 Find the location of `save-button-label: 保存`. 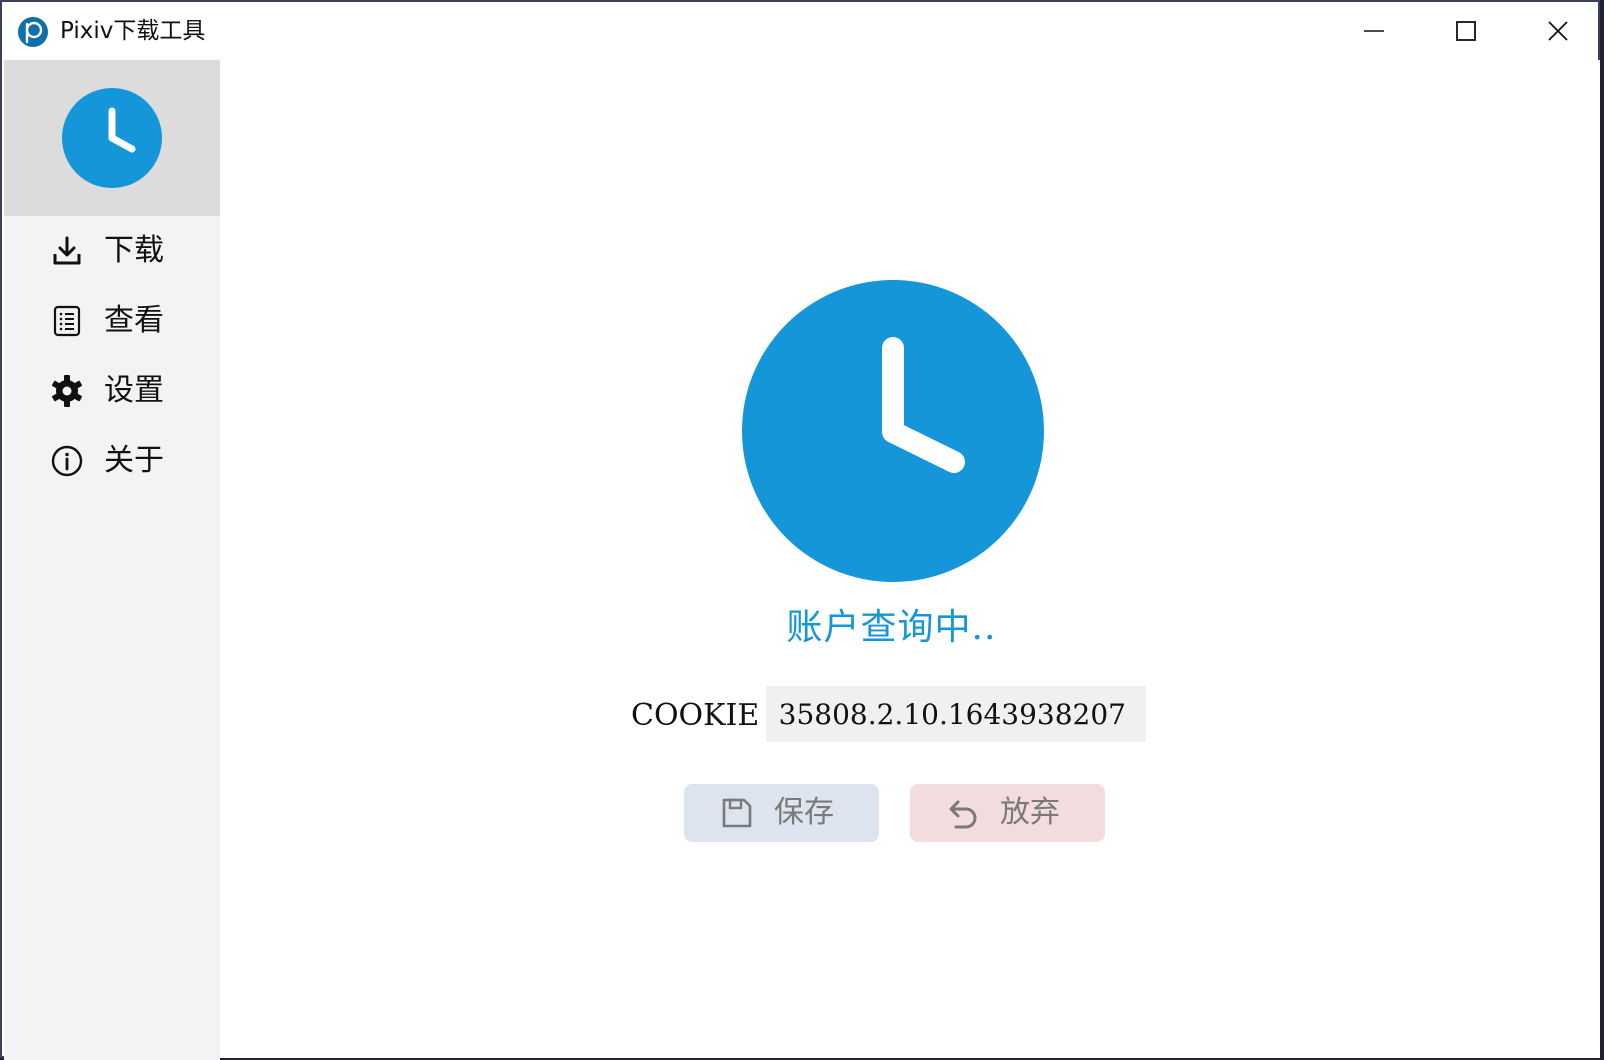

save-button-label: 保存 is located at coordinates (804, 812).